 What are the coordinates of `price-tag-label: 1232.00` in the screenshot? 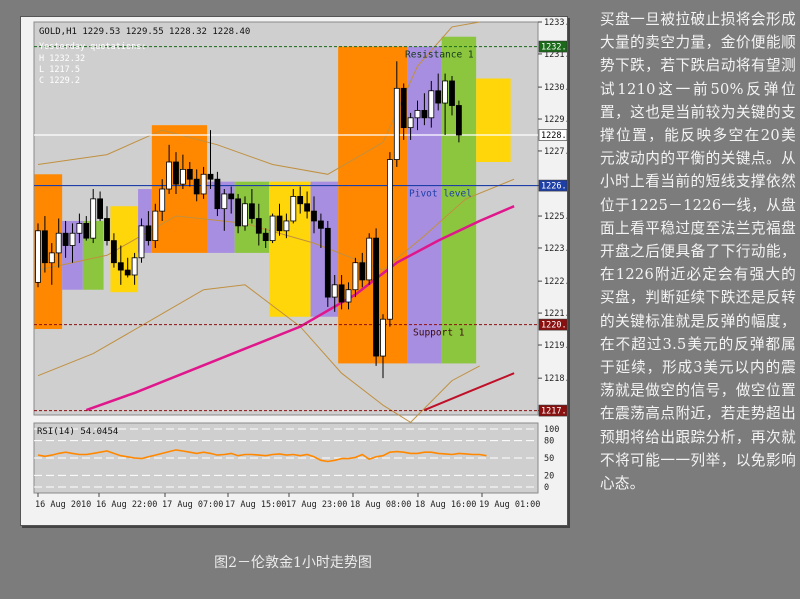 It's located at (554, 48).